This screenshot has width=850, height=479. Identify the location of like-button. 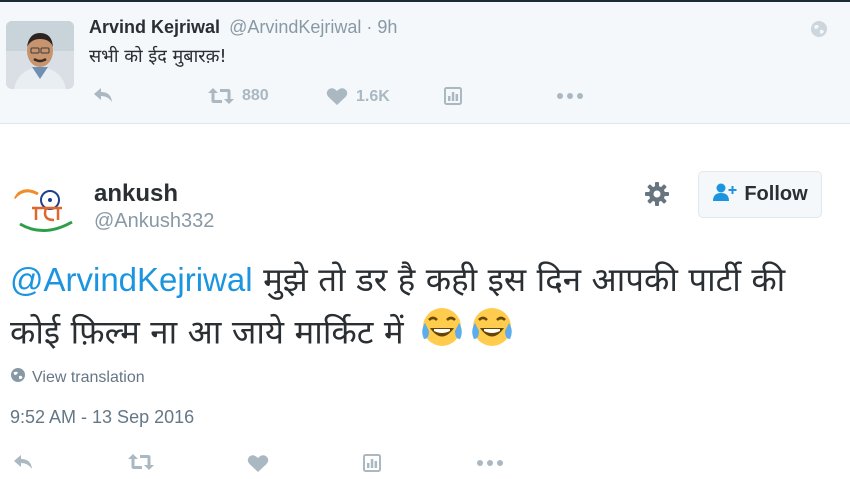
(258, 463).